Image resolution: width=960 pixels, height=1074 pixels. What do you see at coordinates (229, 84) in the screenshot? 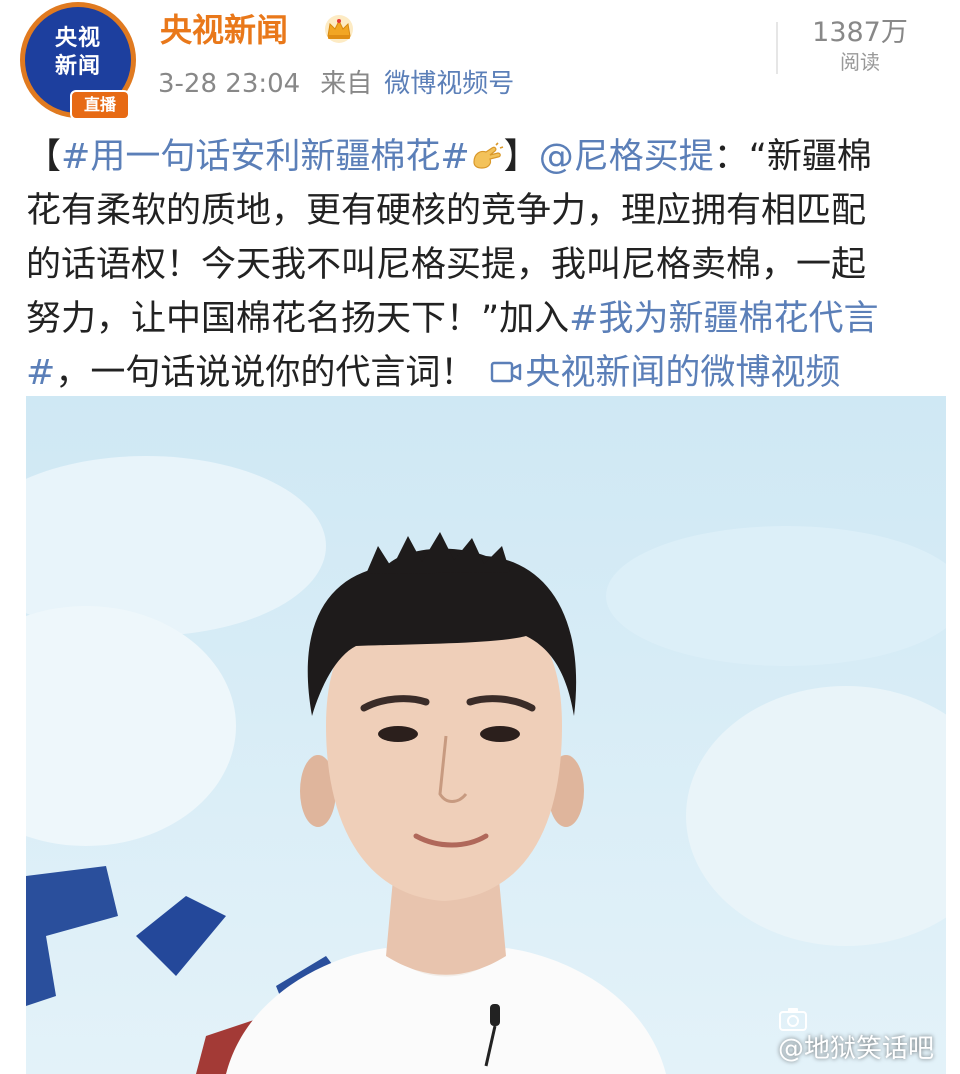
I see `post-time: 3-28 23:04` at bounding box center [229, 84].